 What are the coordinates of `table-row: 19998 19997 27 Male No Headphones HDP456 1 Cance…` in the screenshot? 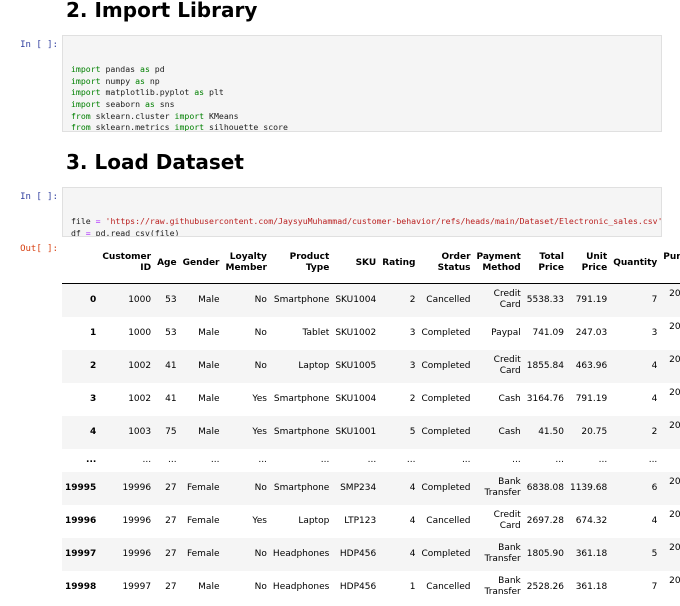 It's located at (371, 587).